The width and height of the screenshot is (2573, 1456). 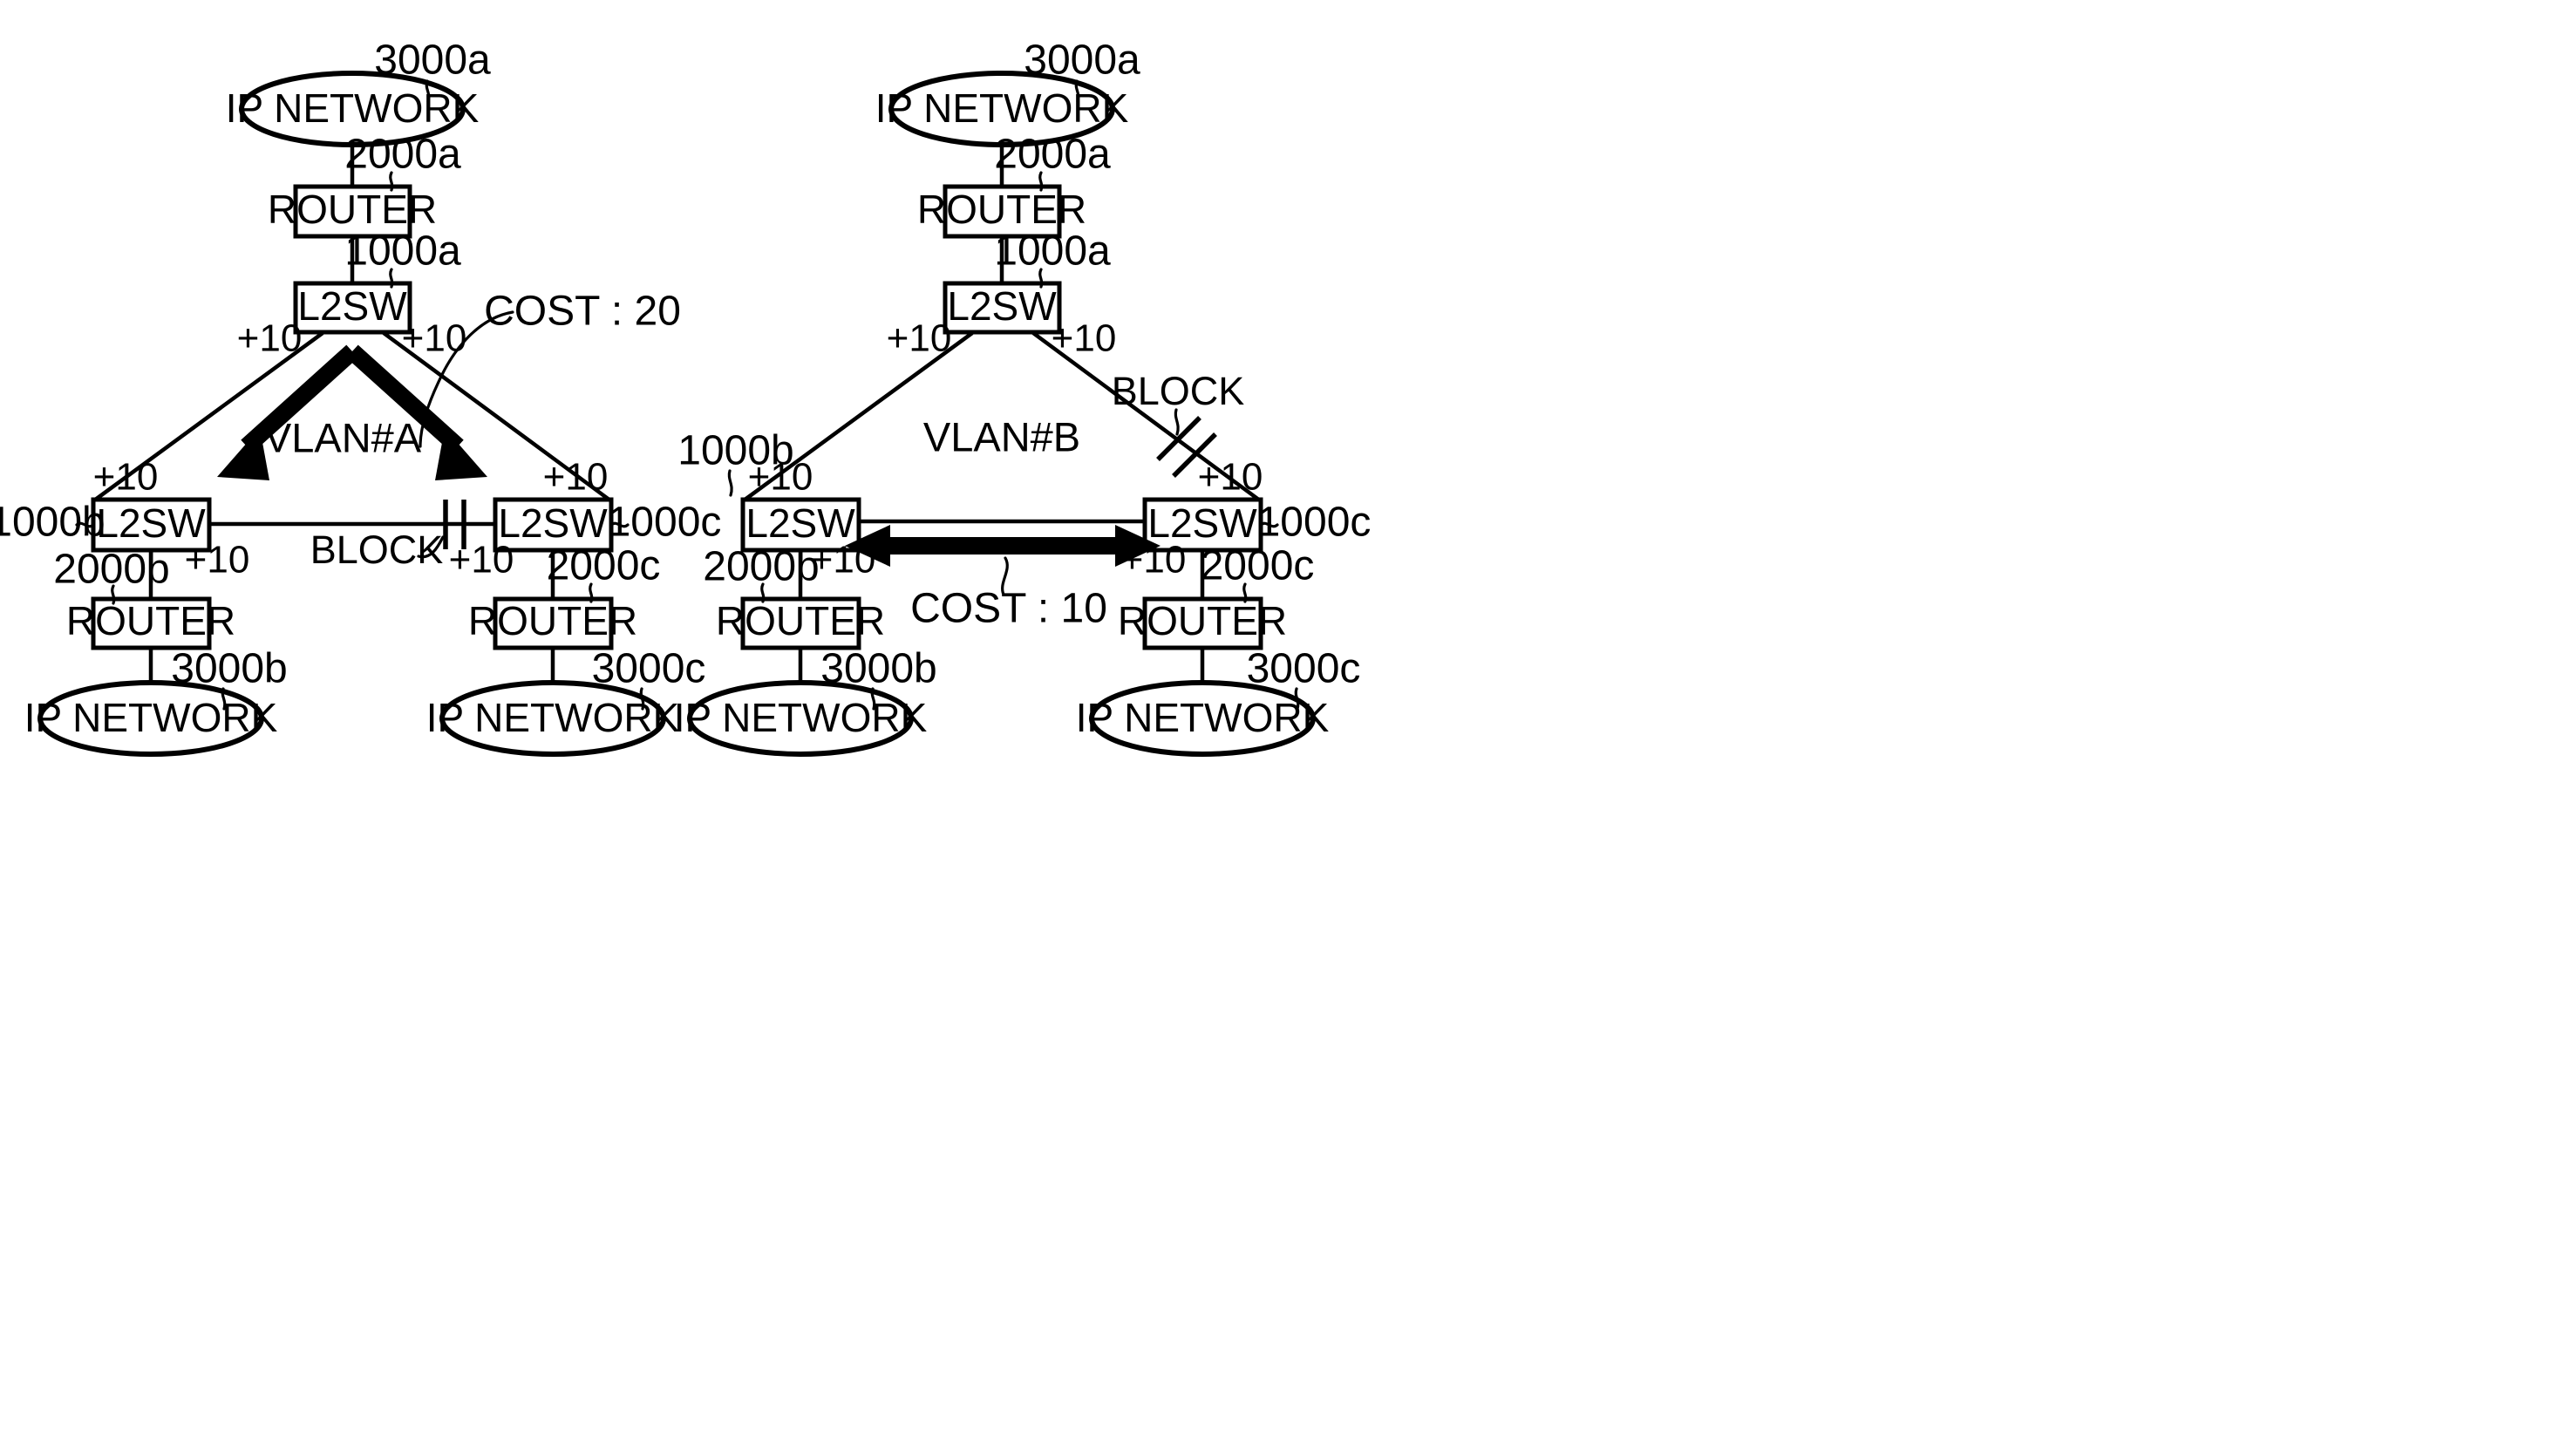 What do you see at coordinates (403, 155) in the screenshot?
I see `ref-2000a-left: 2000a` at bounding box center [403, 155].